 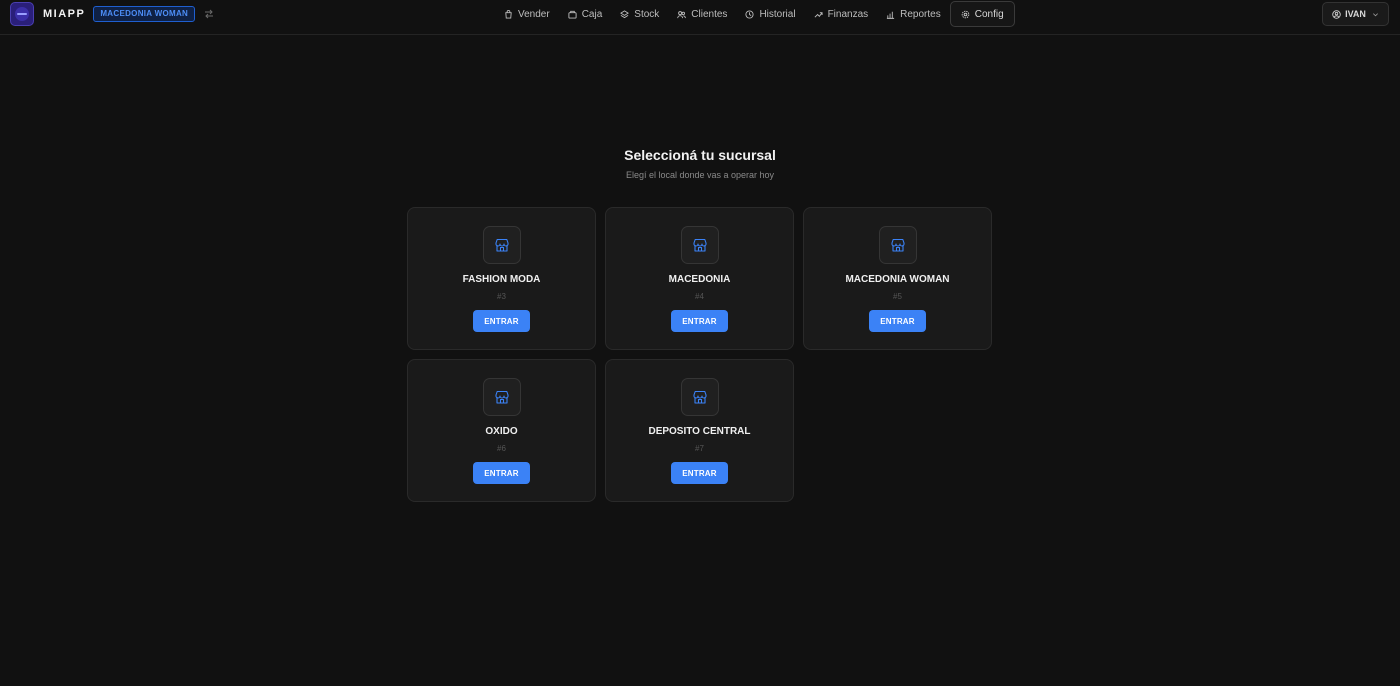 I want to click on clock-icon, so click(x=749, y=14).